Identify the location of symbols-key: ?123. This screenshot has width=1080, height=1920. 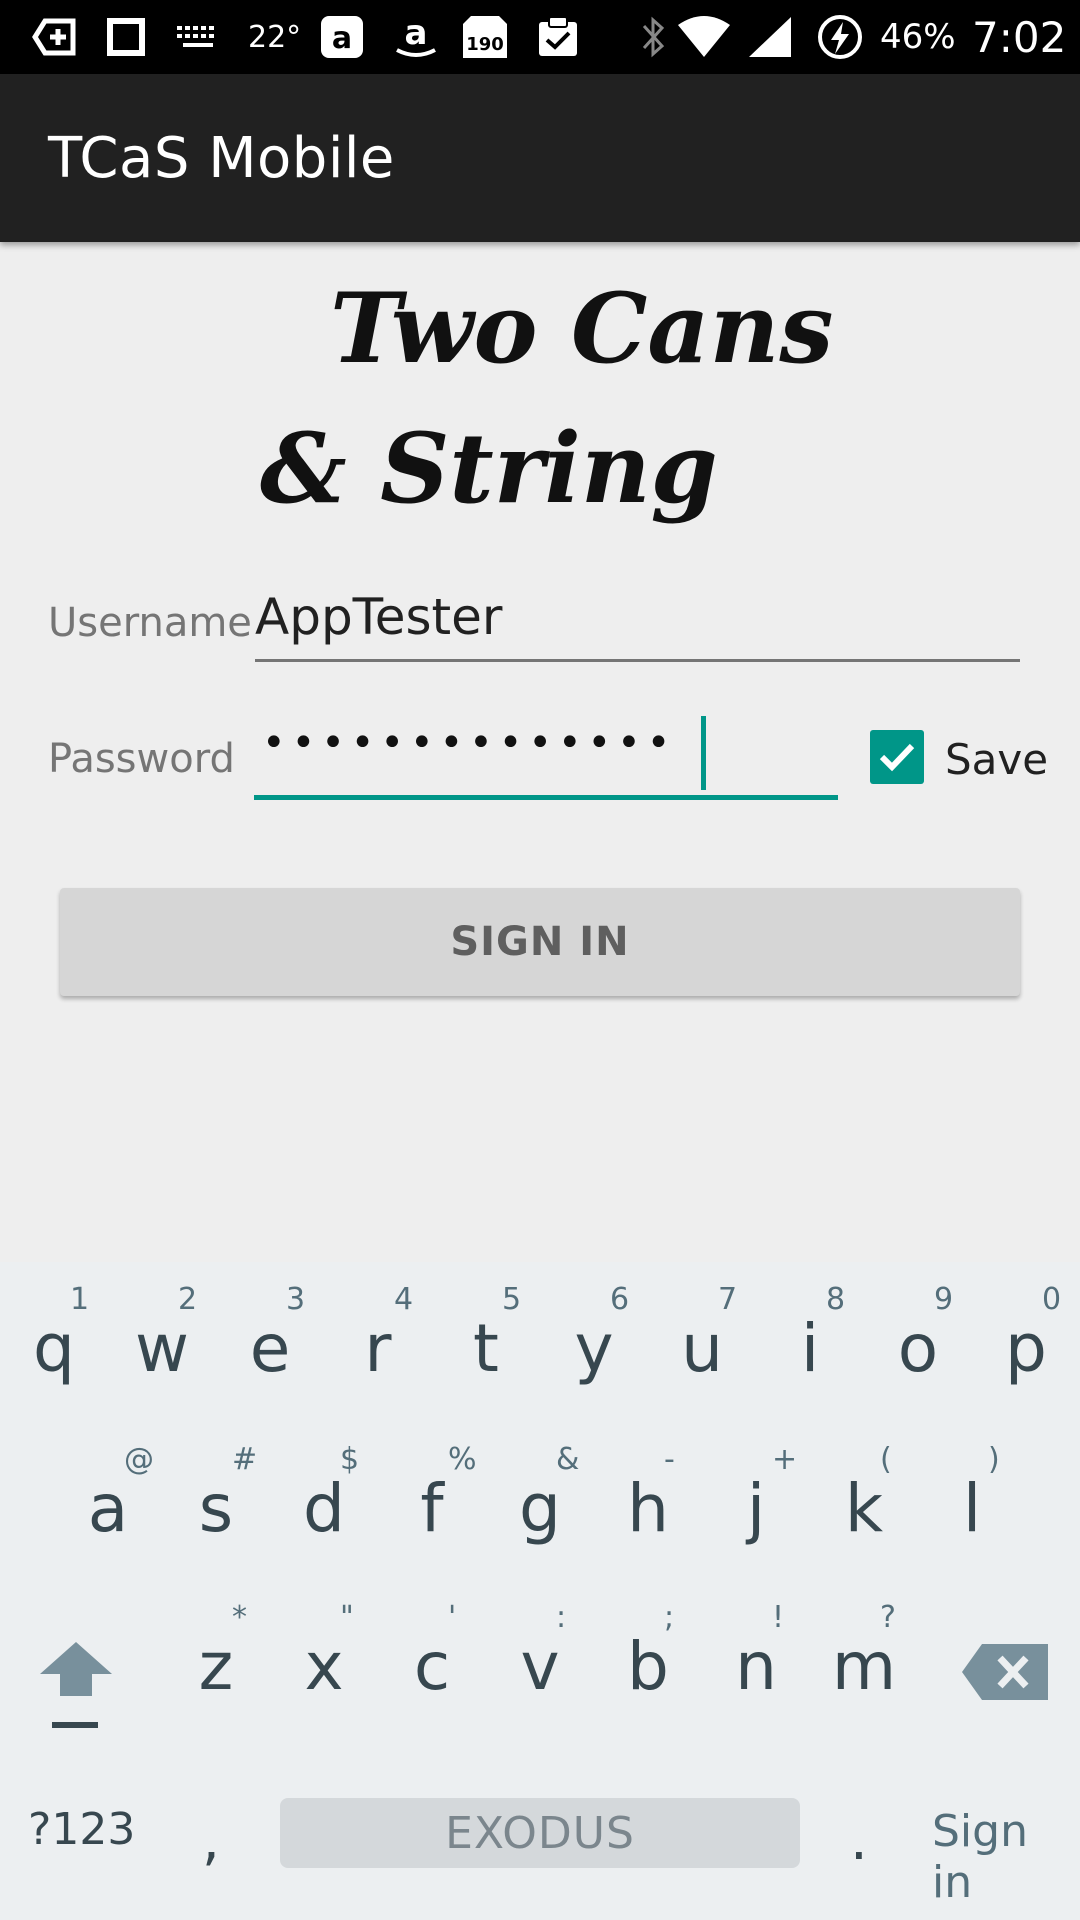
(81, 1829).